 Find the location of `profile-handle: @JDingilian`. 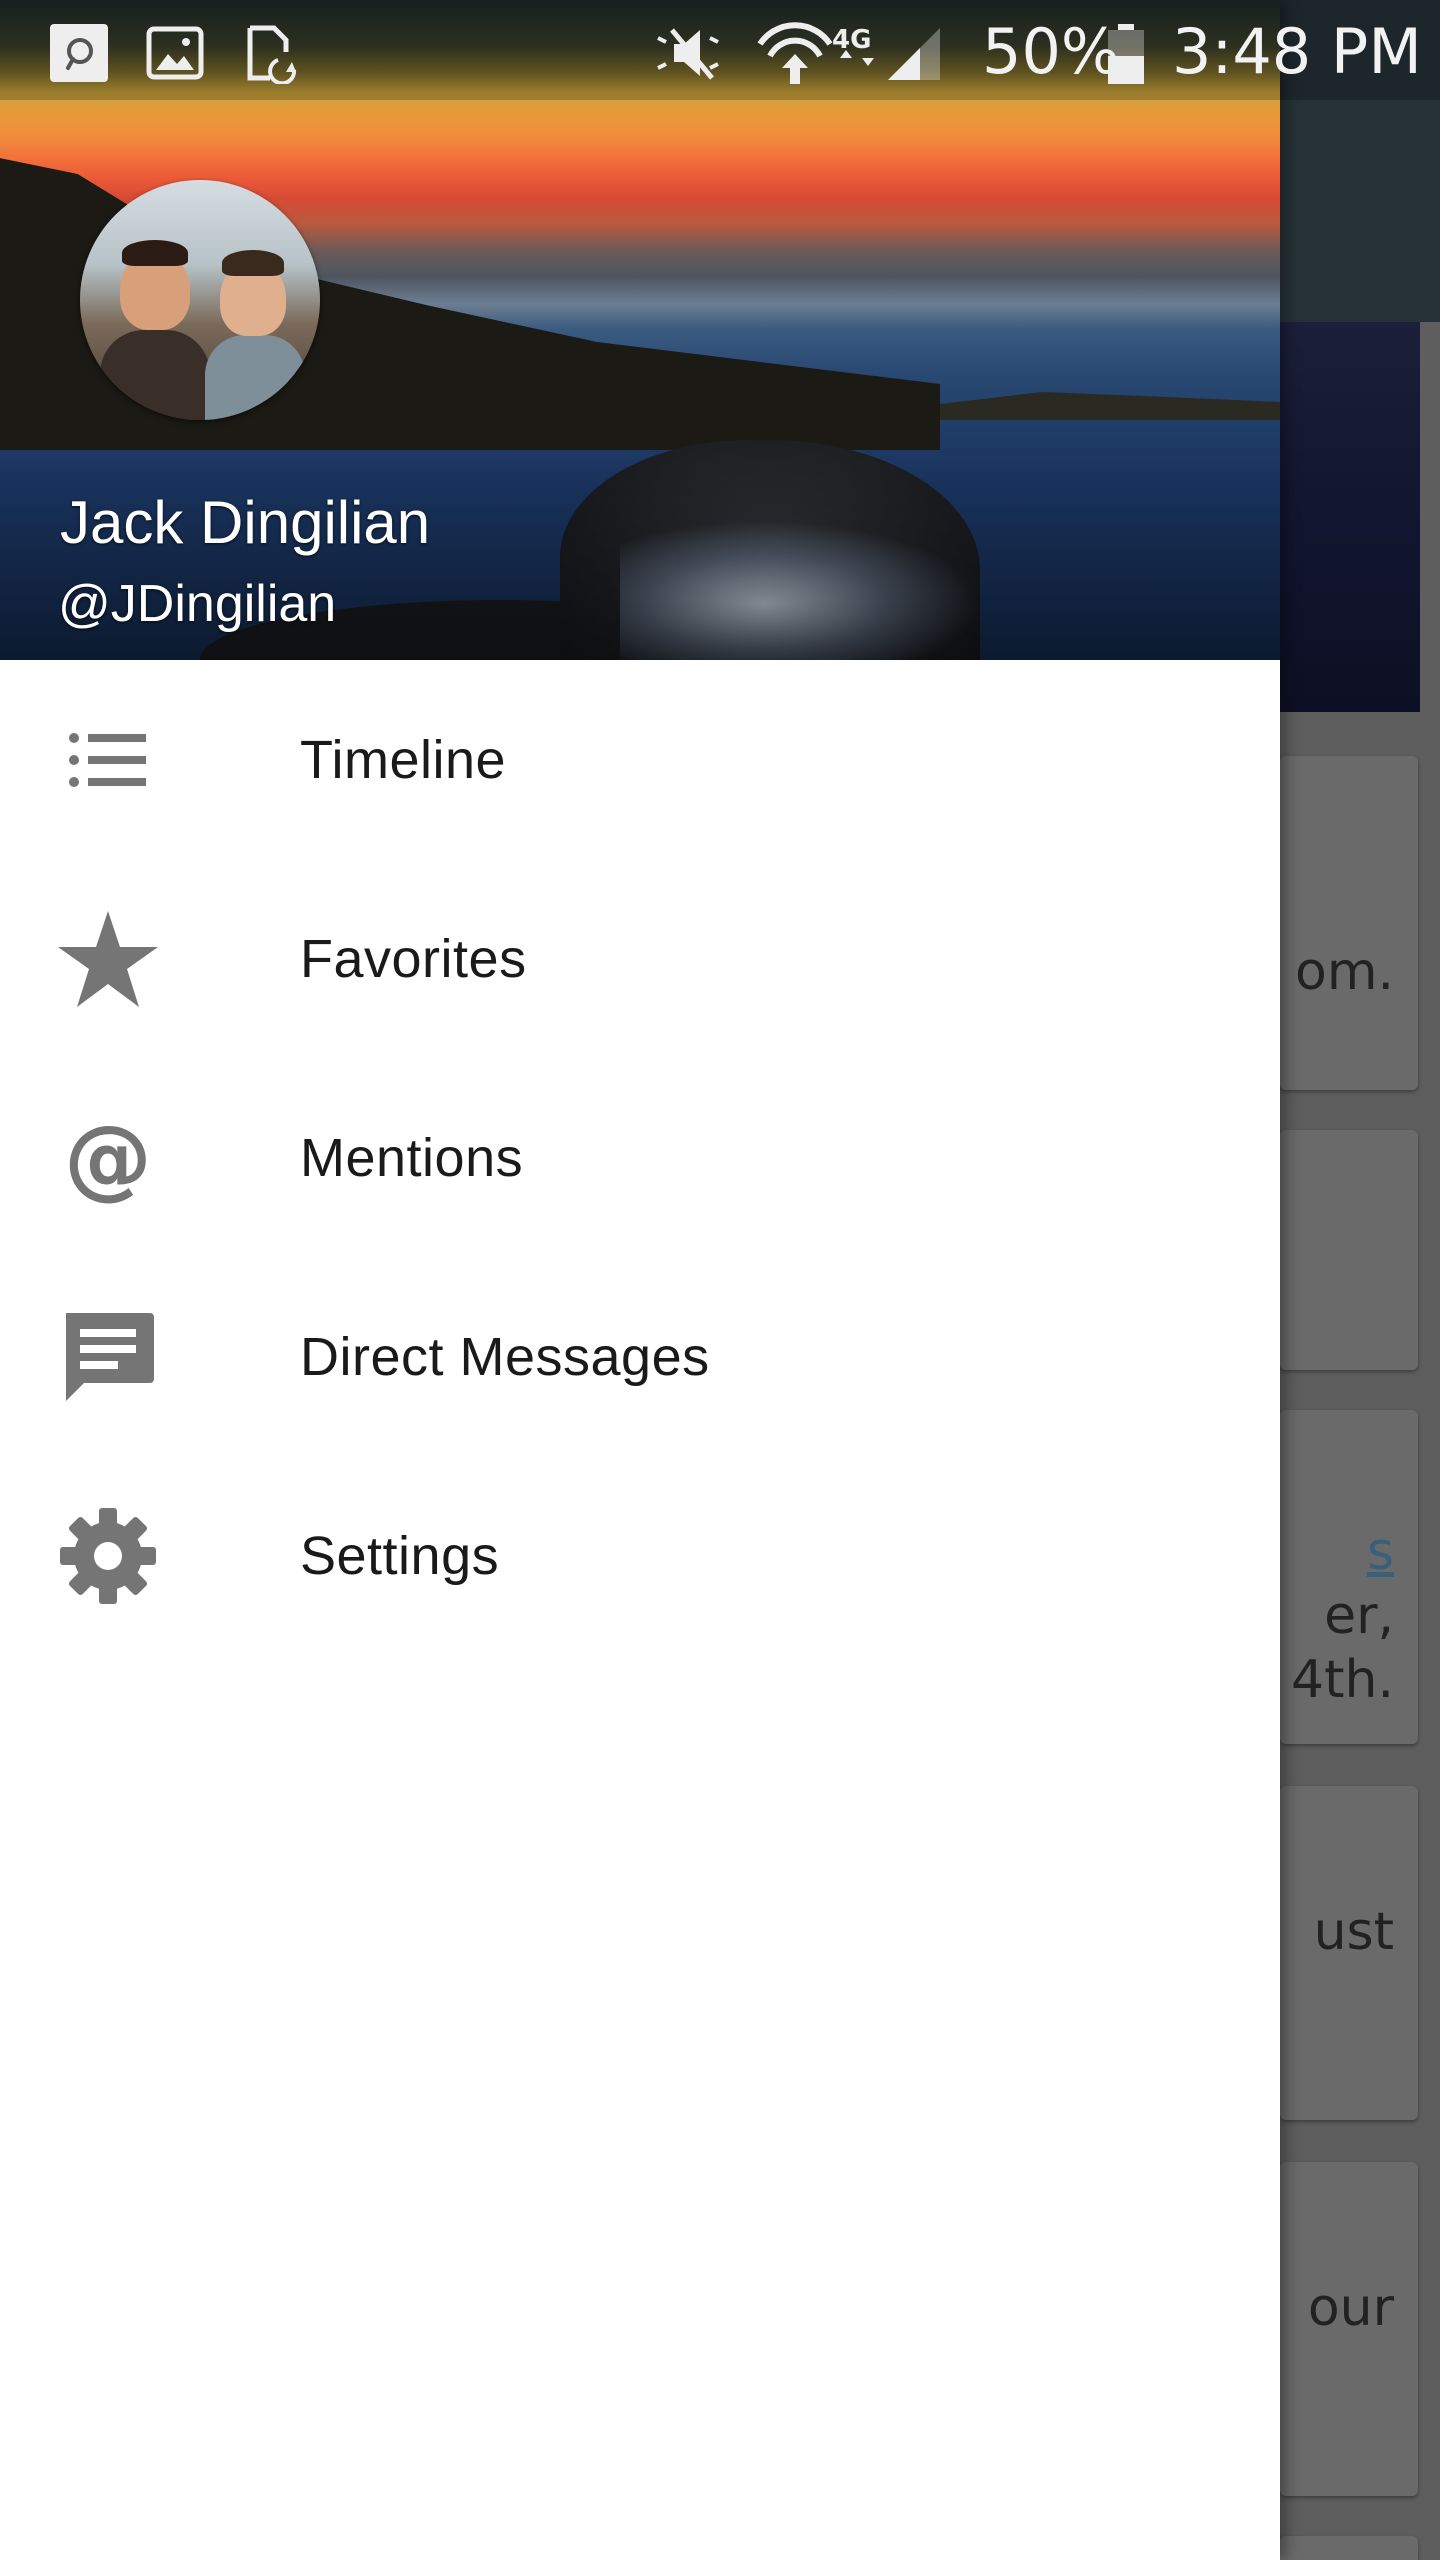

profile-handle: @JDingilian is located at coordinates (197, 604).